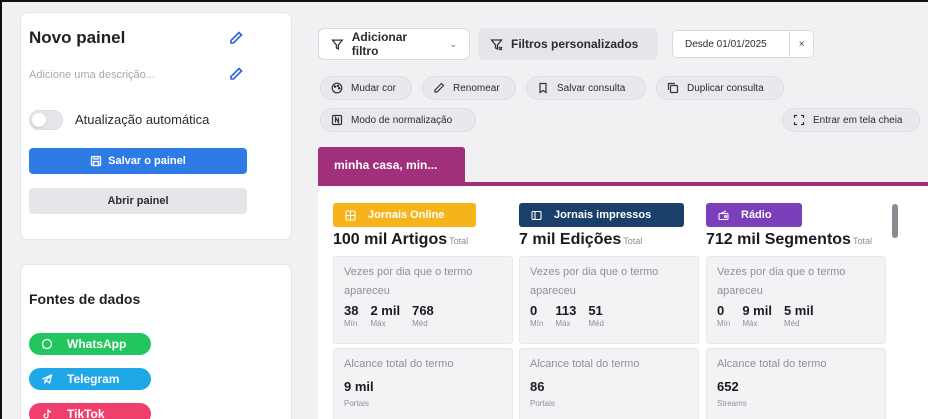  Describe the element at coordinates (379, 44) in the screenshot. I see `add-filter-label: Adicionar filtro` at that location.